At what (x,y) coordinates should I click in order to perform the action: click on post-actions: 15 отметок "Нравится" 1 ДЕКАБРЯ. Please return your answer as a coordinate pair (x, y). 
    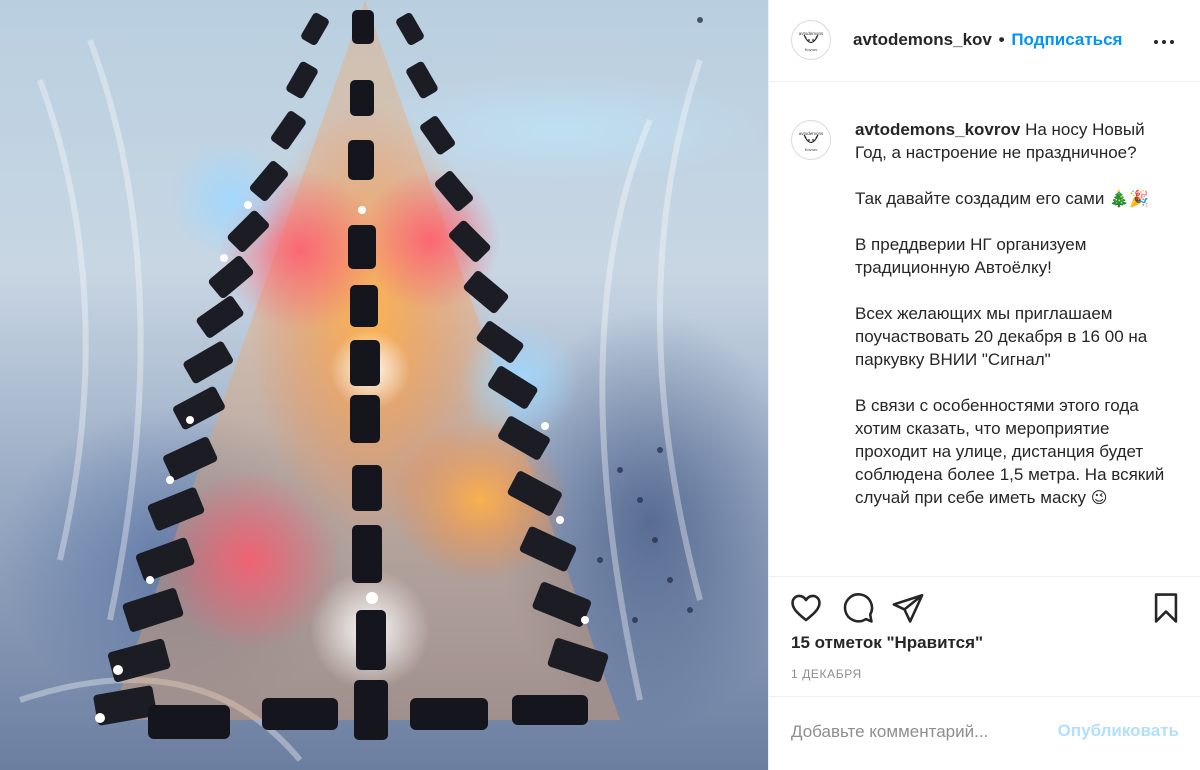
    Looking at the image, I should click on (984, 636).